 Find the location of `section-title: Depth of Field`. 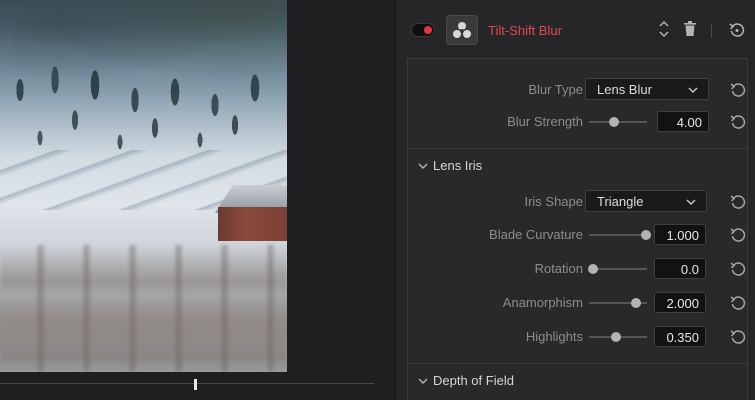

section-title: Depth of Field is located at coordinates (473, 380).